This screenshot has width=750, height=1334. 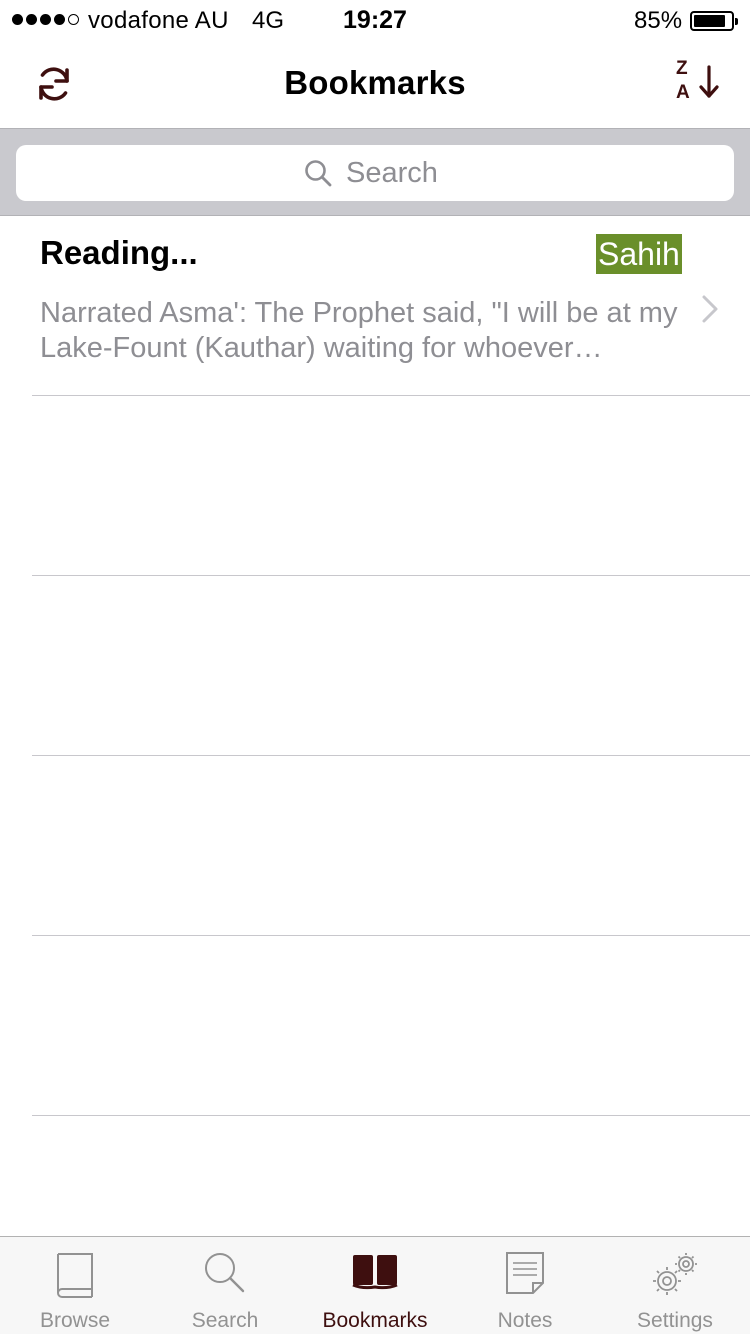 I want to click on status-bar: vodafone AU 4G 19:27 85%, so click(x=375, y=20).